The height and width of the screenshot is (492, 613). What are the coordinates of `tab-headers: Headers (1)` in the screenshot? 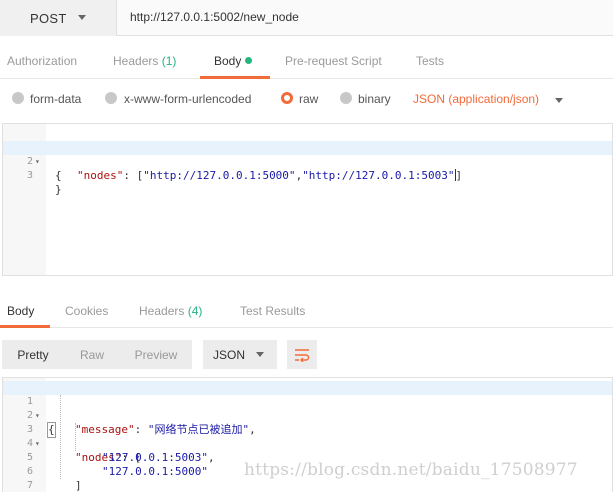 It's located at (144, 61).